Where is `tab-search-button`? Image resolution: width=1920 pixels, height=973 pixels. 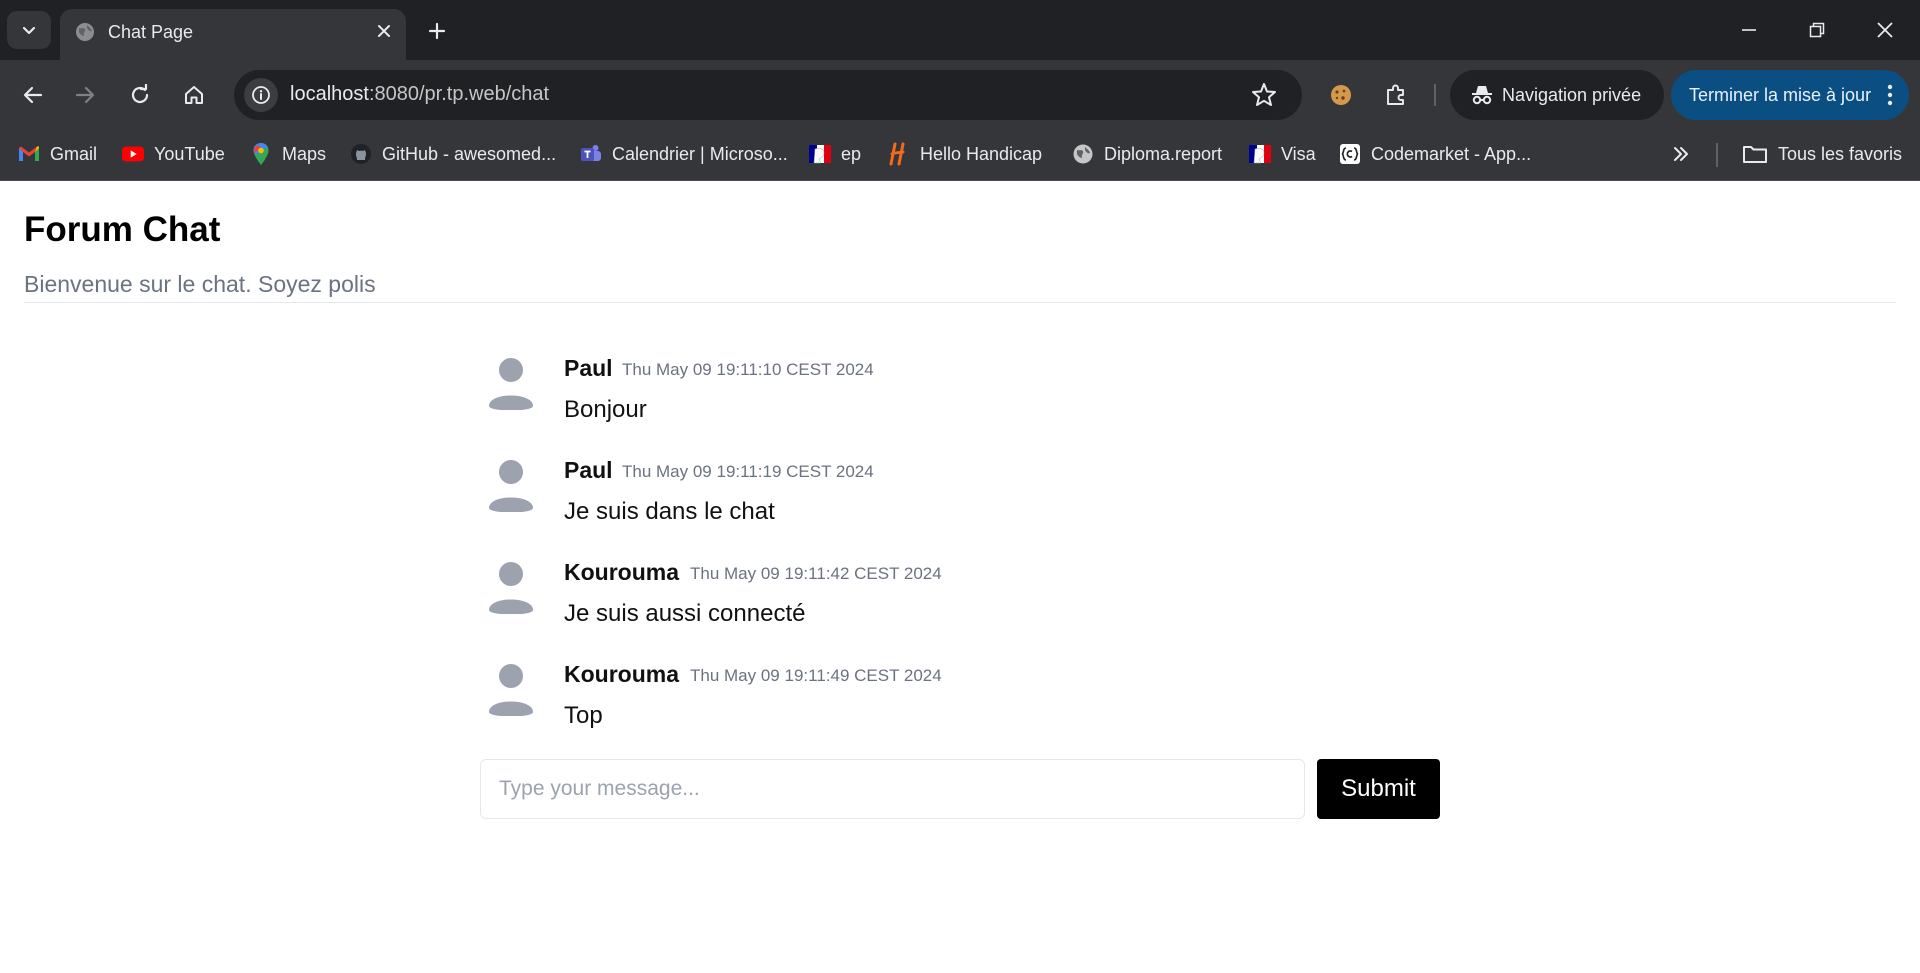 tab-search-button is located at coordinates (29, 30).